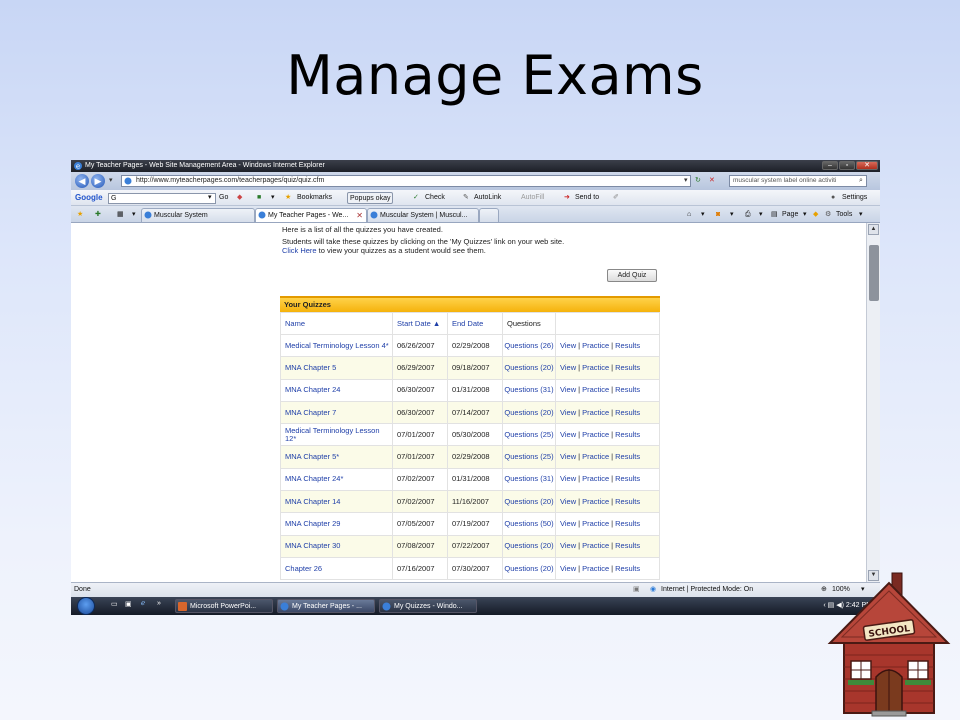 The image size is (960, 720). I want to click on scroll-up-icon: ▲, so click(873, 229).